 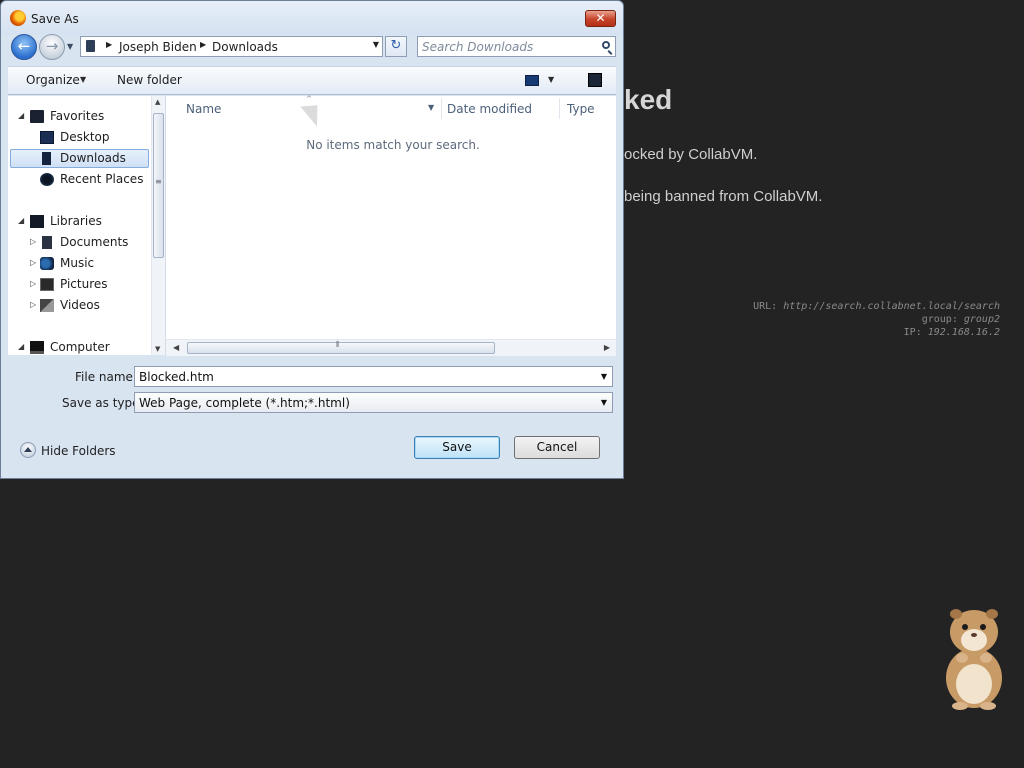 What do you see at coordinates (47, 284) in the screenshot?
I see `pictures-icon` at bounding box center [47, 284].